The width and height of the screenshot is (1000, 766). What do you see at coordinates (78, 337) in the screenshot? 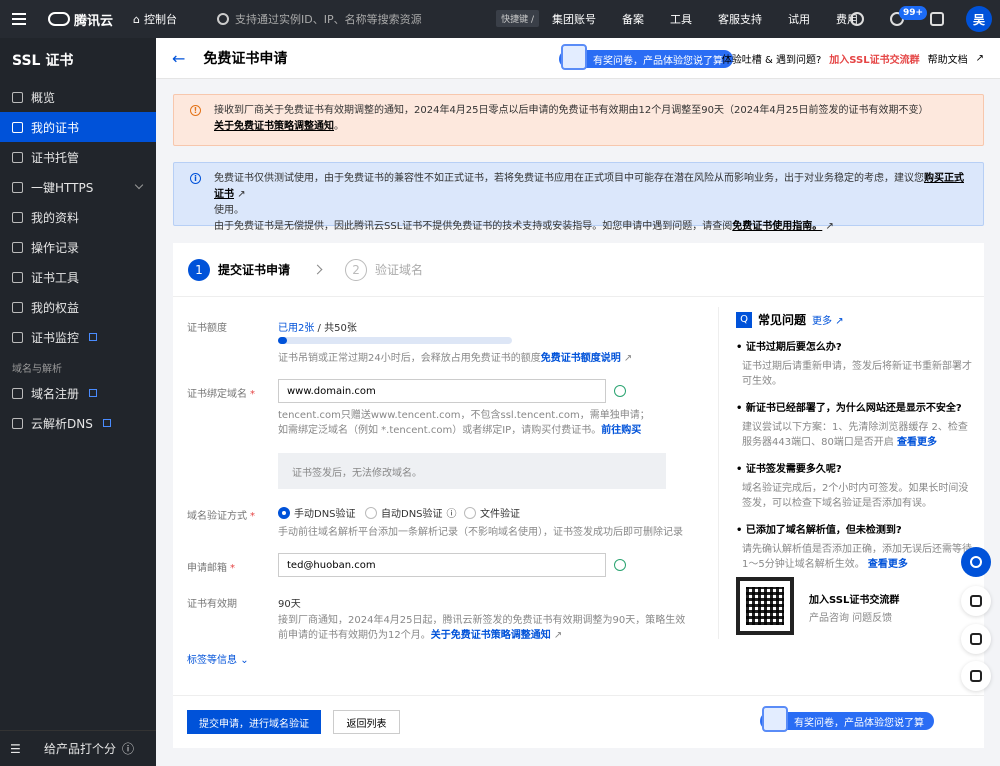
I see `sidebar-item-monitor: 证书监控` at bounding box center [78, 337].